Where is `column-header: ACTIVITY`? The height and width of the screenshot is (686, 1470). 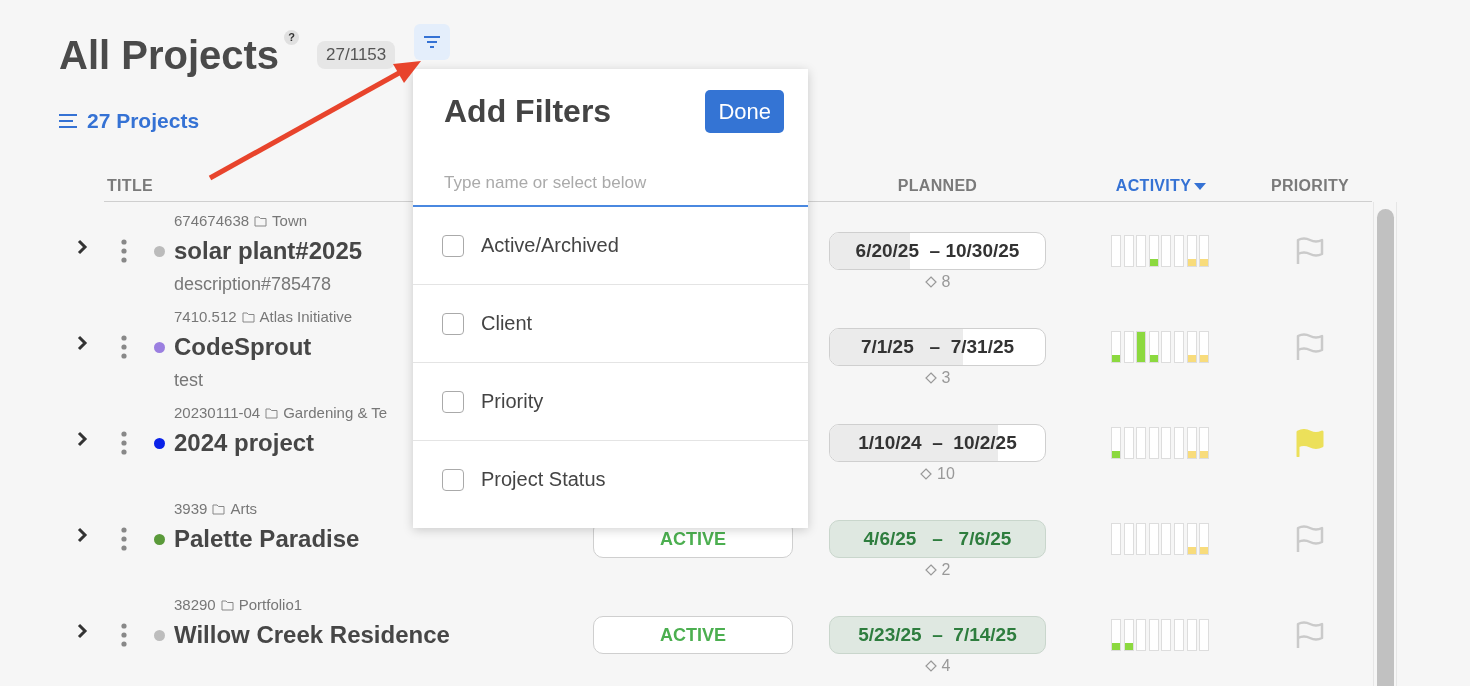
column-header: ACTIVITY is located at coordinates (1161, 186).